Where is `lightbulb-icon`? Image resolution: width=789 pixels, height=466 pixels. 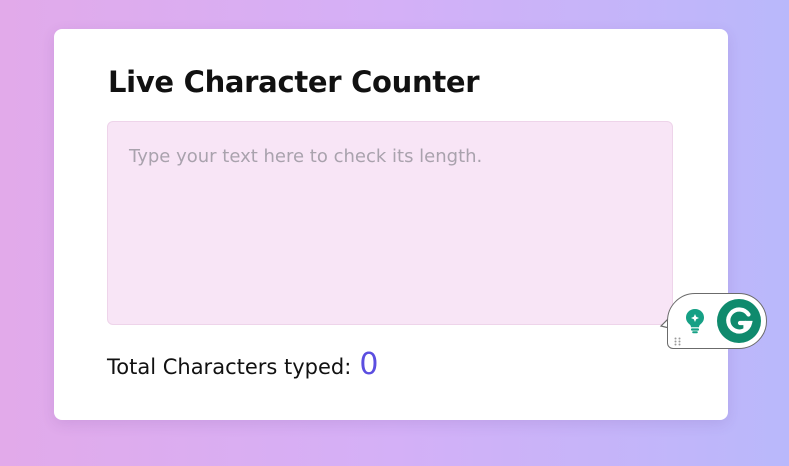
lightbulb-icon is located at coordinates (695, 320).